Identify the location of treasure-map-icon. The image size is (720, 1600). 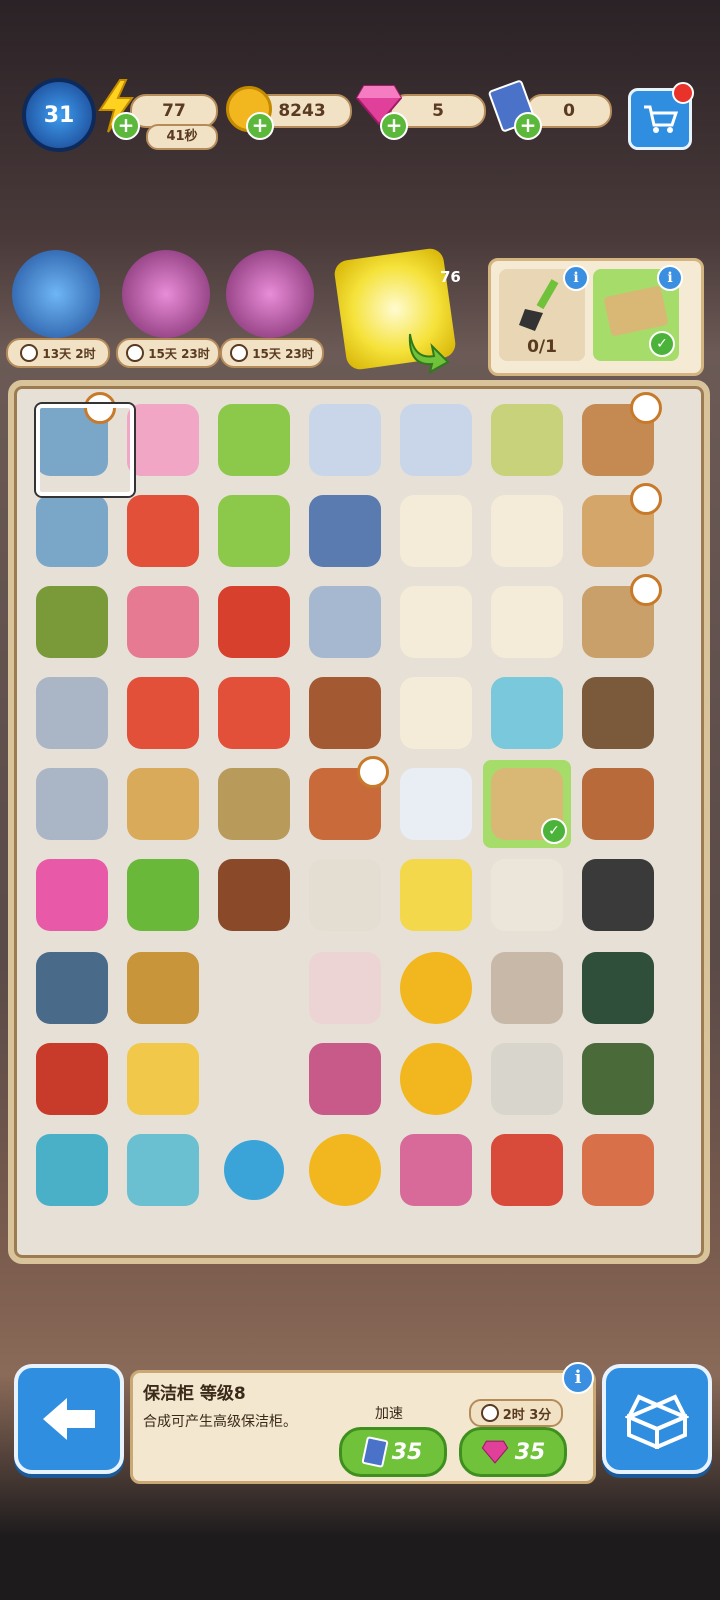
(636, 311).